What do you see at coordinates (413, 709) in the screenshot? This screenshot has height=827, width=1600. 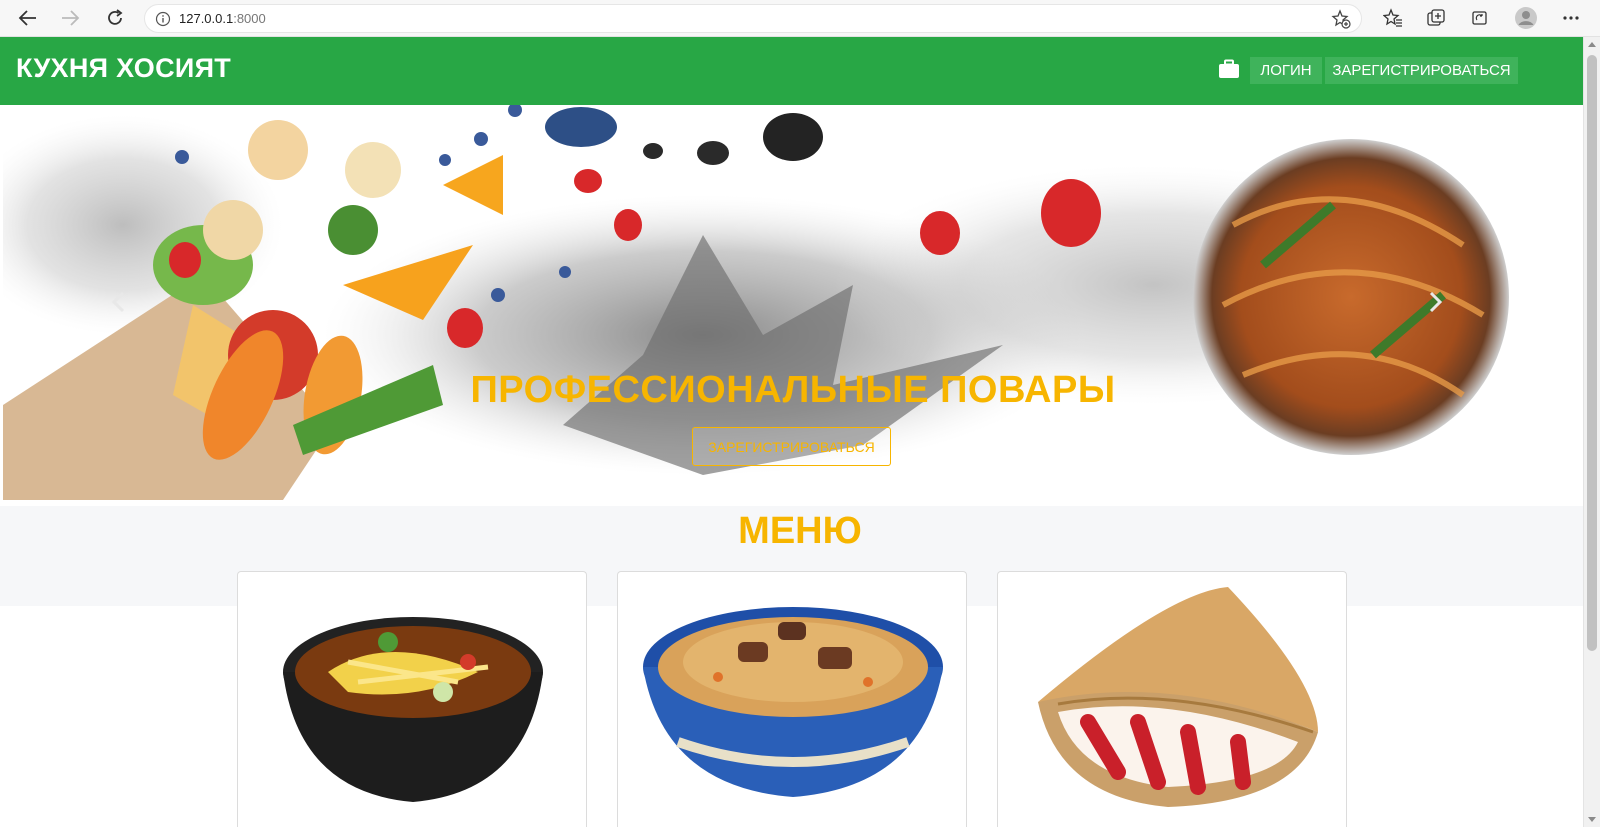 I see `noodle-soup-bowl-image` at bounding box center [413, 709].